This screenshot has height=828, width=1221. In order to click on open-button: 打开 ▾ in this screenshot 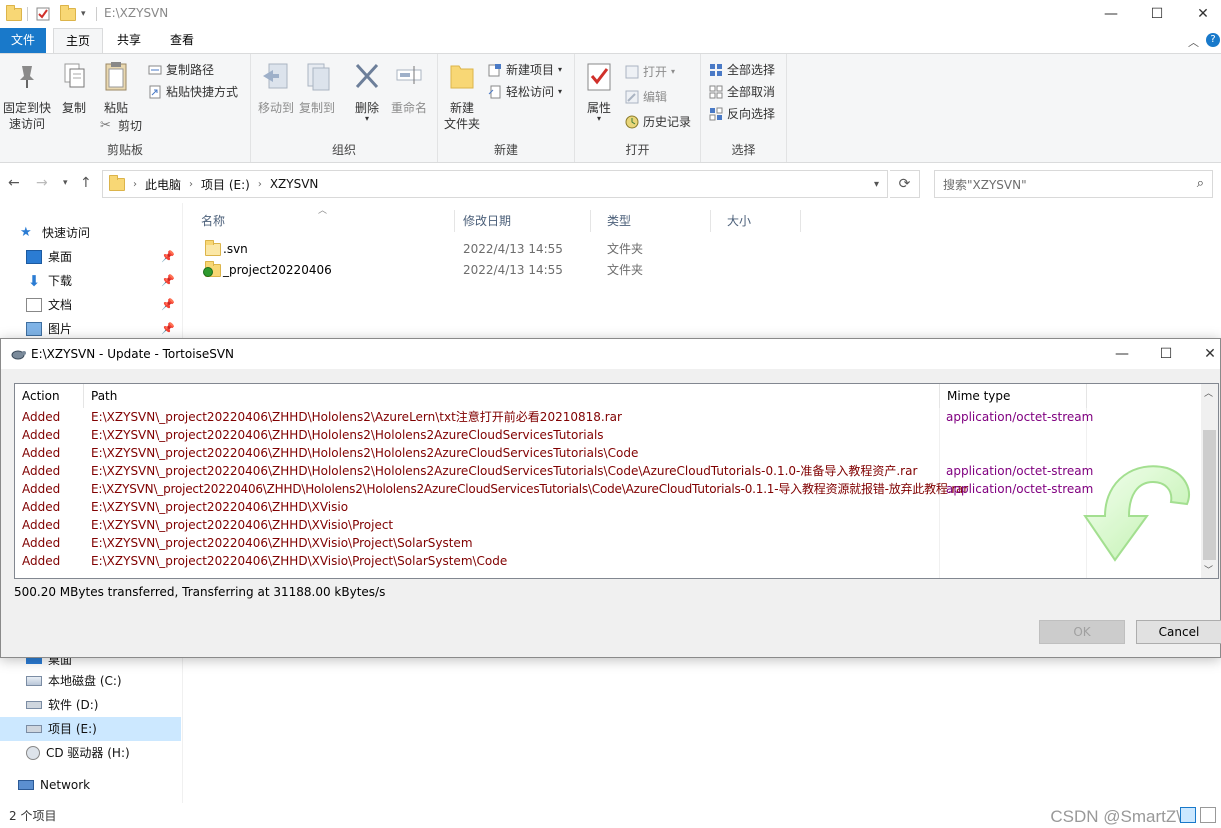, I will do `click(650, 72)`.